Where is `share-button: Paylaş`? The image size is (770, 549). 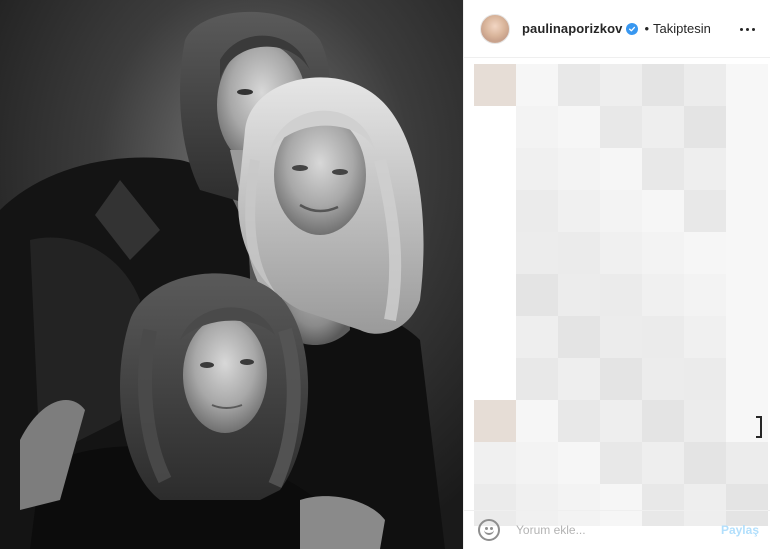
share-button: Paylaş is located at coordinates (740, 530).